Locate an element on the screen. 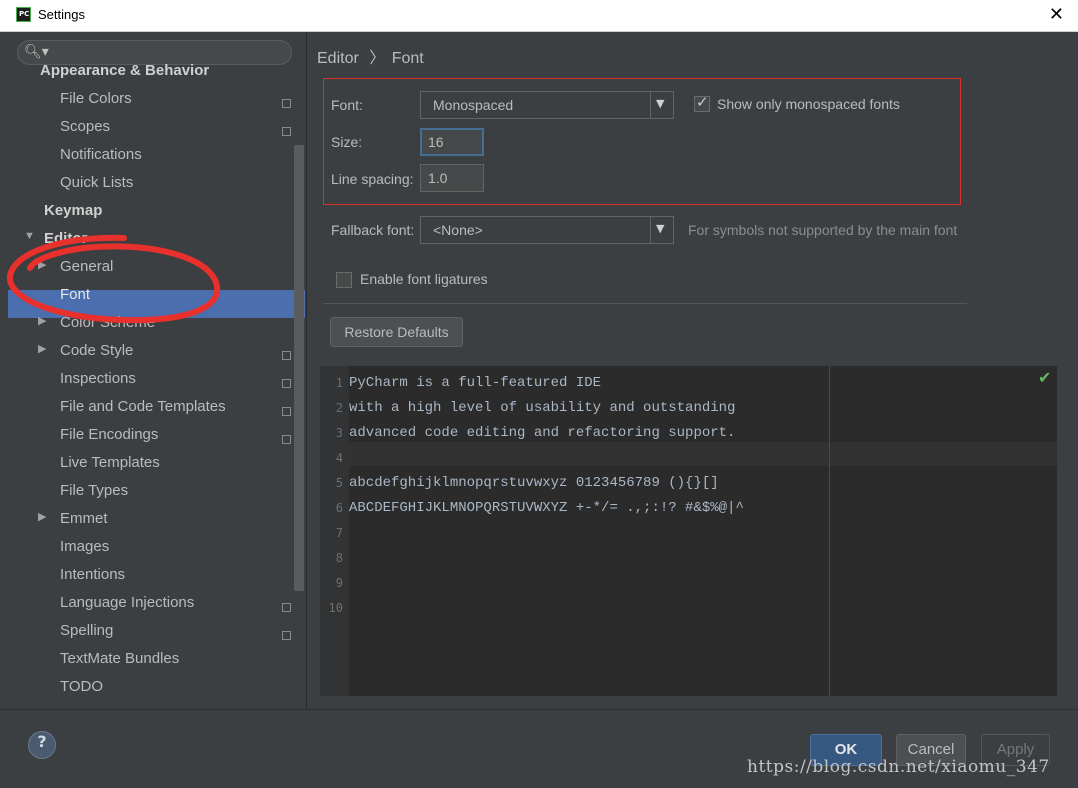  sidebar-item-label: Font is located at coordinates (75, 294).